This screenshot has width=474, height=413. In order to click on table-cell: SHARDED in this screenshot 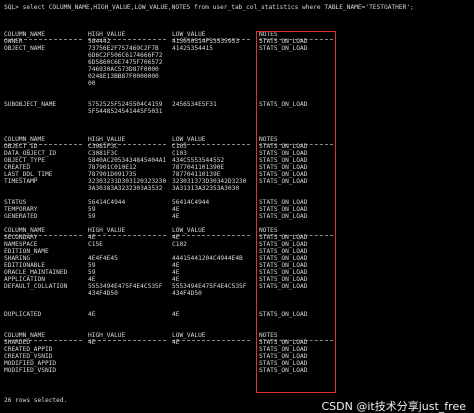, I will do `click(17, 342)`.